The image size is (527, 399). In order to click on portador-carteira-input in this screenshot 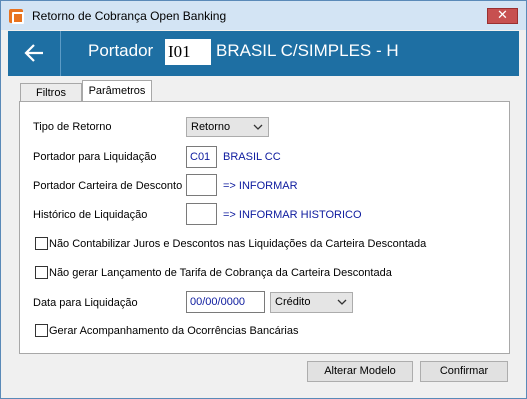, I will do `click(201, 185)`.